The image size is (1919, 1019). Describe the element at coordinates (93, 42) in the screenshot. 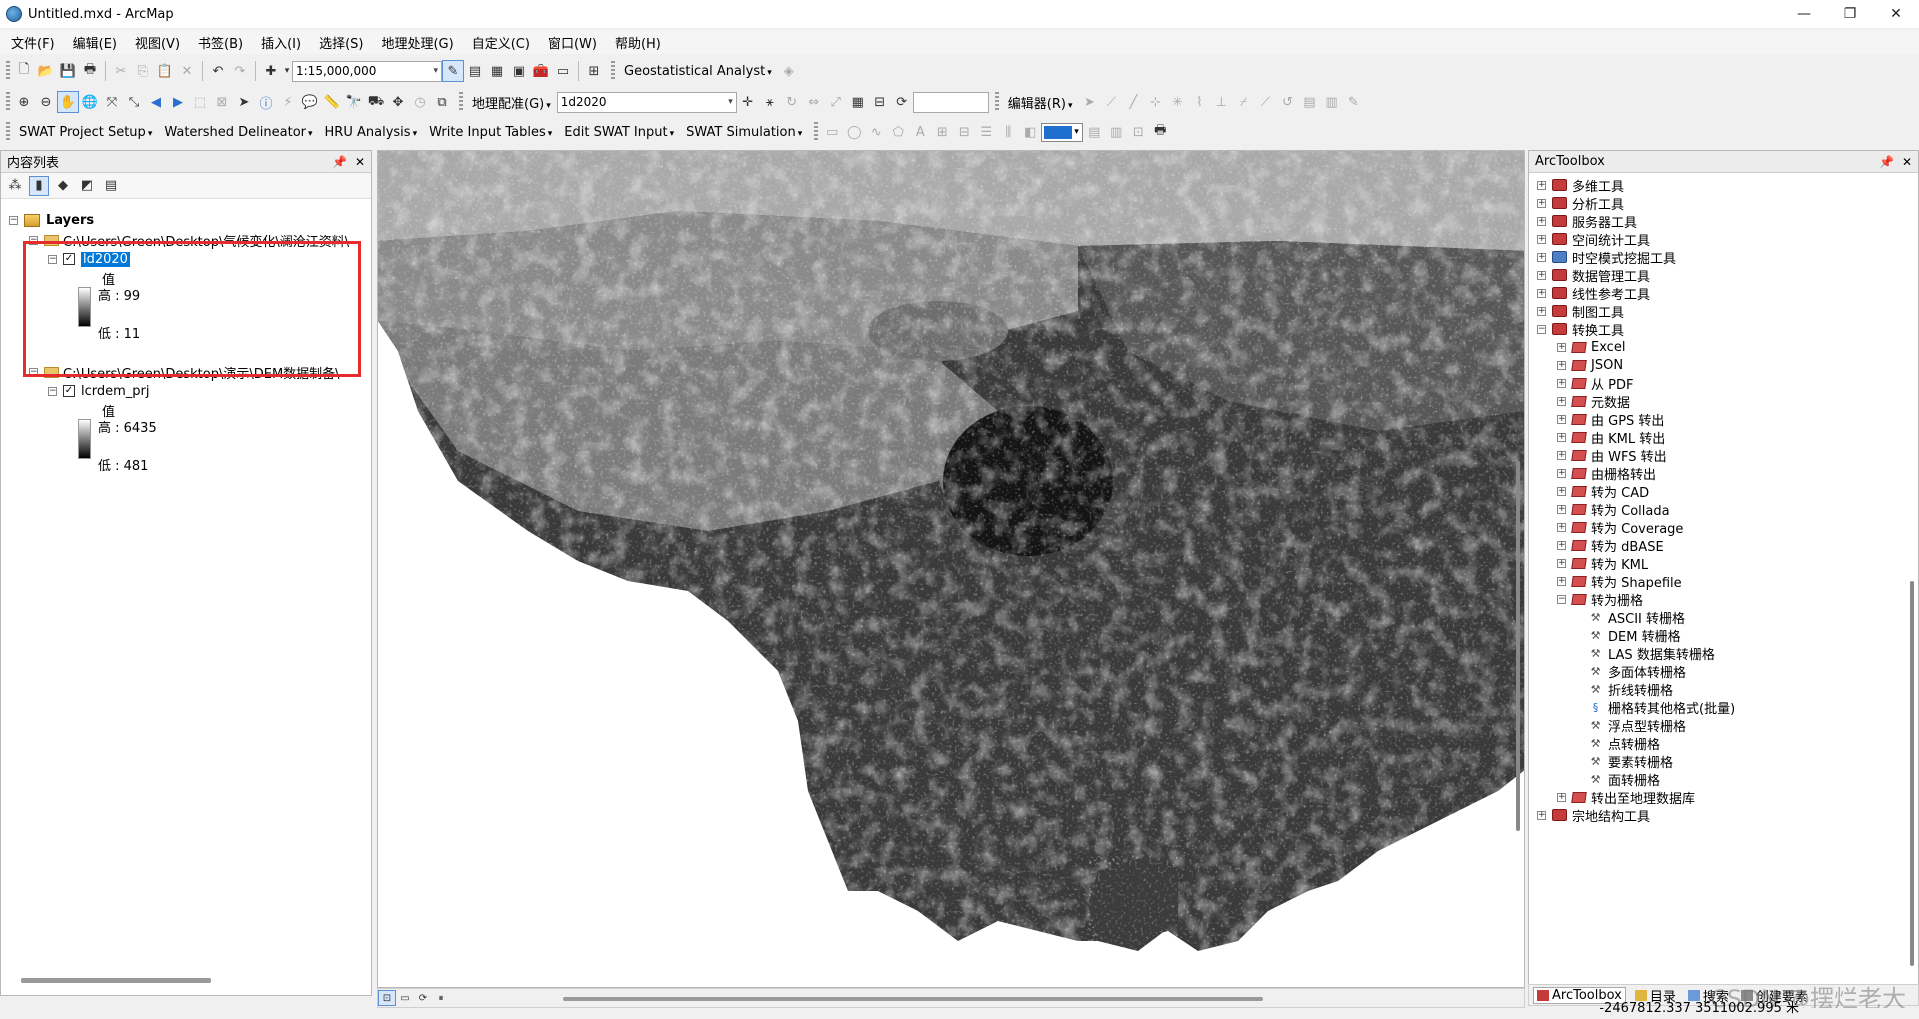

I see `menu-edit: 编辑(E)` at that location.